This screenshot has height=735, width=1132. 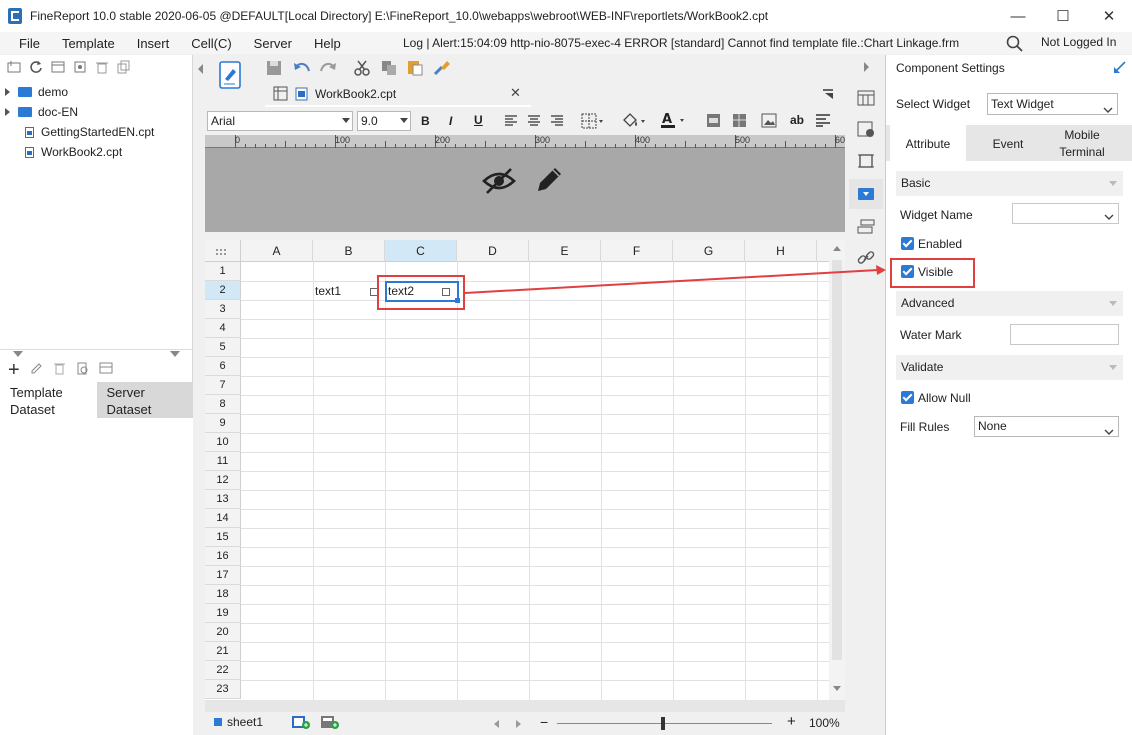 What do you see at coordinates (59, 370) in the screenshot?
I see `delete-dataset-icon` at bounding box center [59, 370].